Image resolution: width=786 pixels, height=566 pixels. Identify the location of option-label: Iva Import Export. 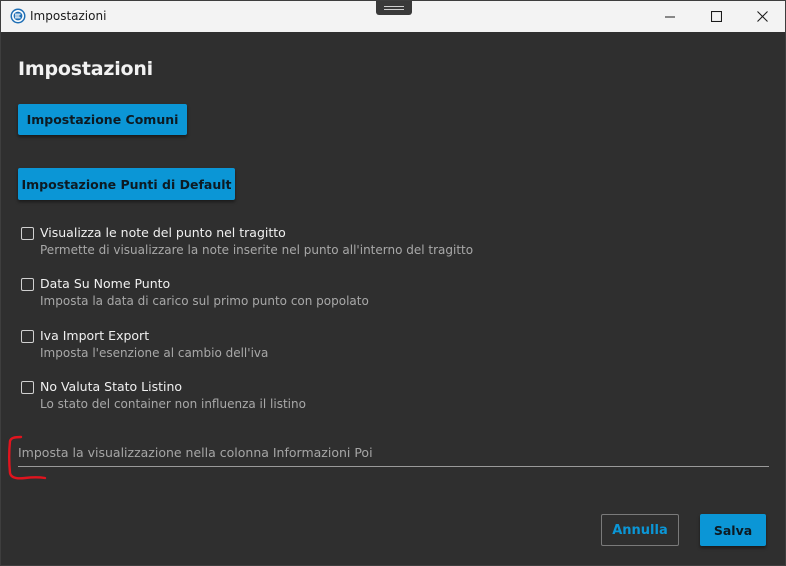
(94, 335).